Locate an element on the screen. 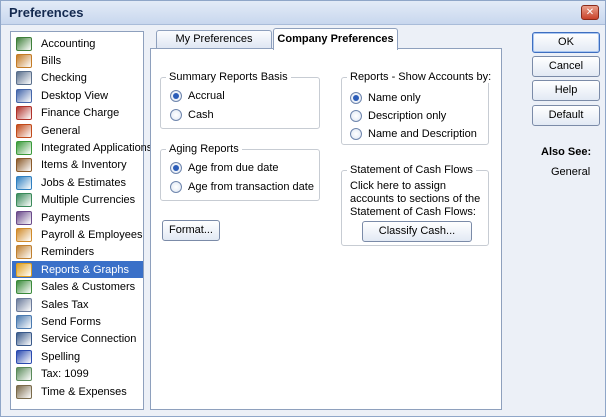  summary-reports-basis-group: Summary Reports Basis Accrual Cash is located at coordinates (240, 100).